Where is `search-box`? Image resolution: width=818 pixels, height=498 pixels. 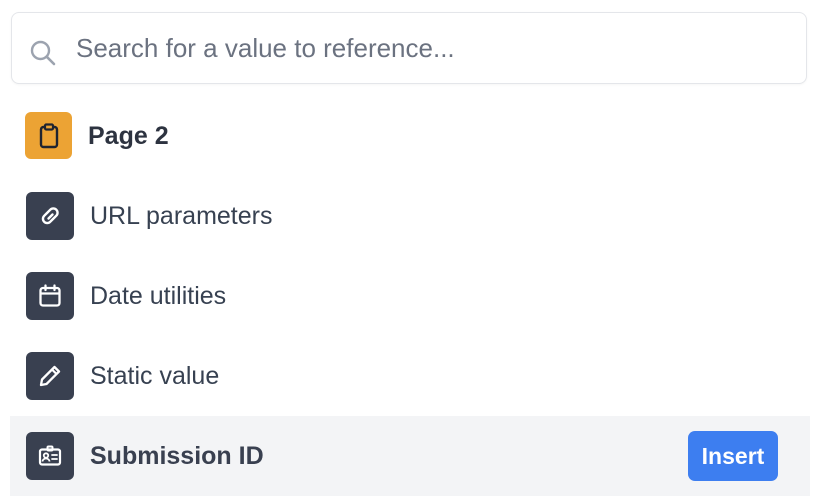
search-box is located at coordinates (409, 48).